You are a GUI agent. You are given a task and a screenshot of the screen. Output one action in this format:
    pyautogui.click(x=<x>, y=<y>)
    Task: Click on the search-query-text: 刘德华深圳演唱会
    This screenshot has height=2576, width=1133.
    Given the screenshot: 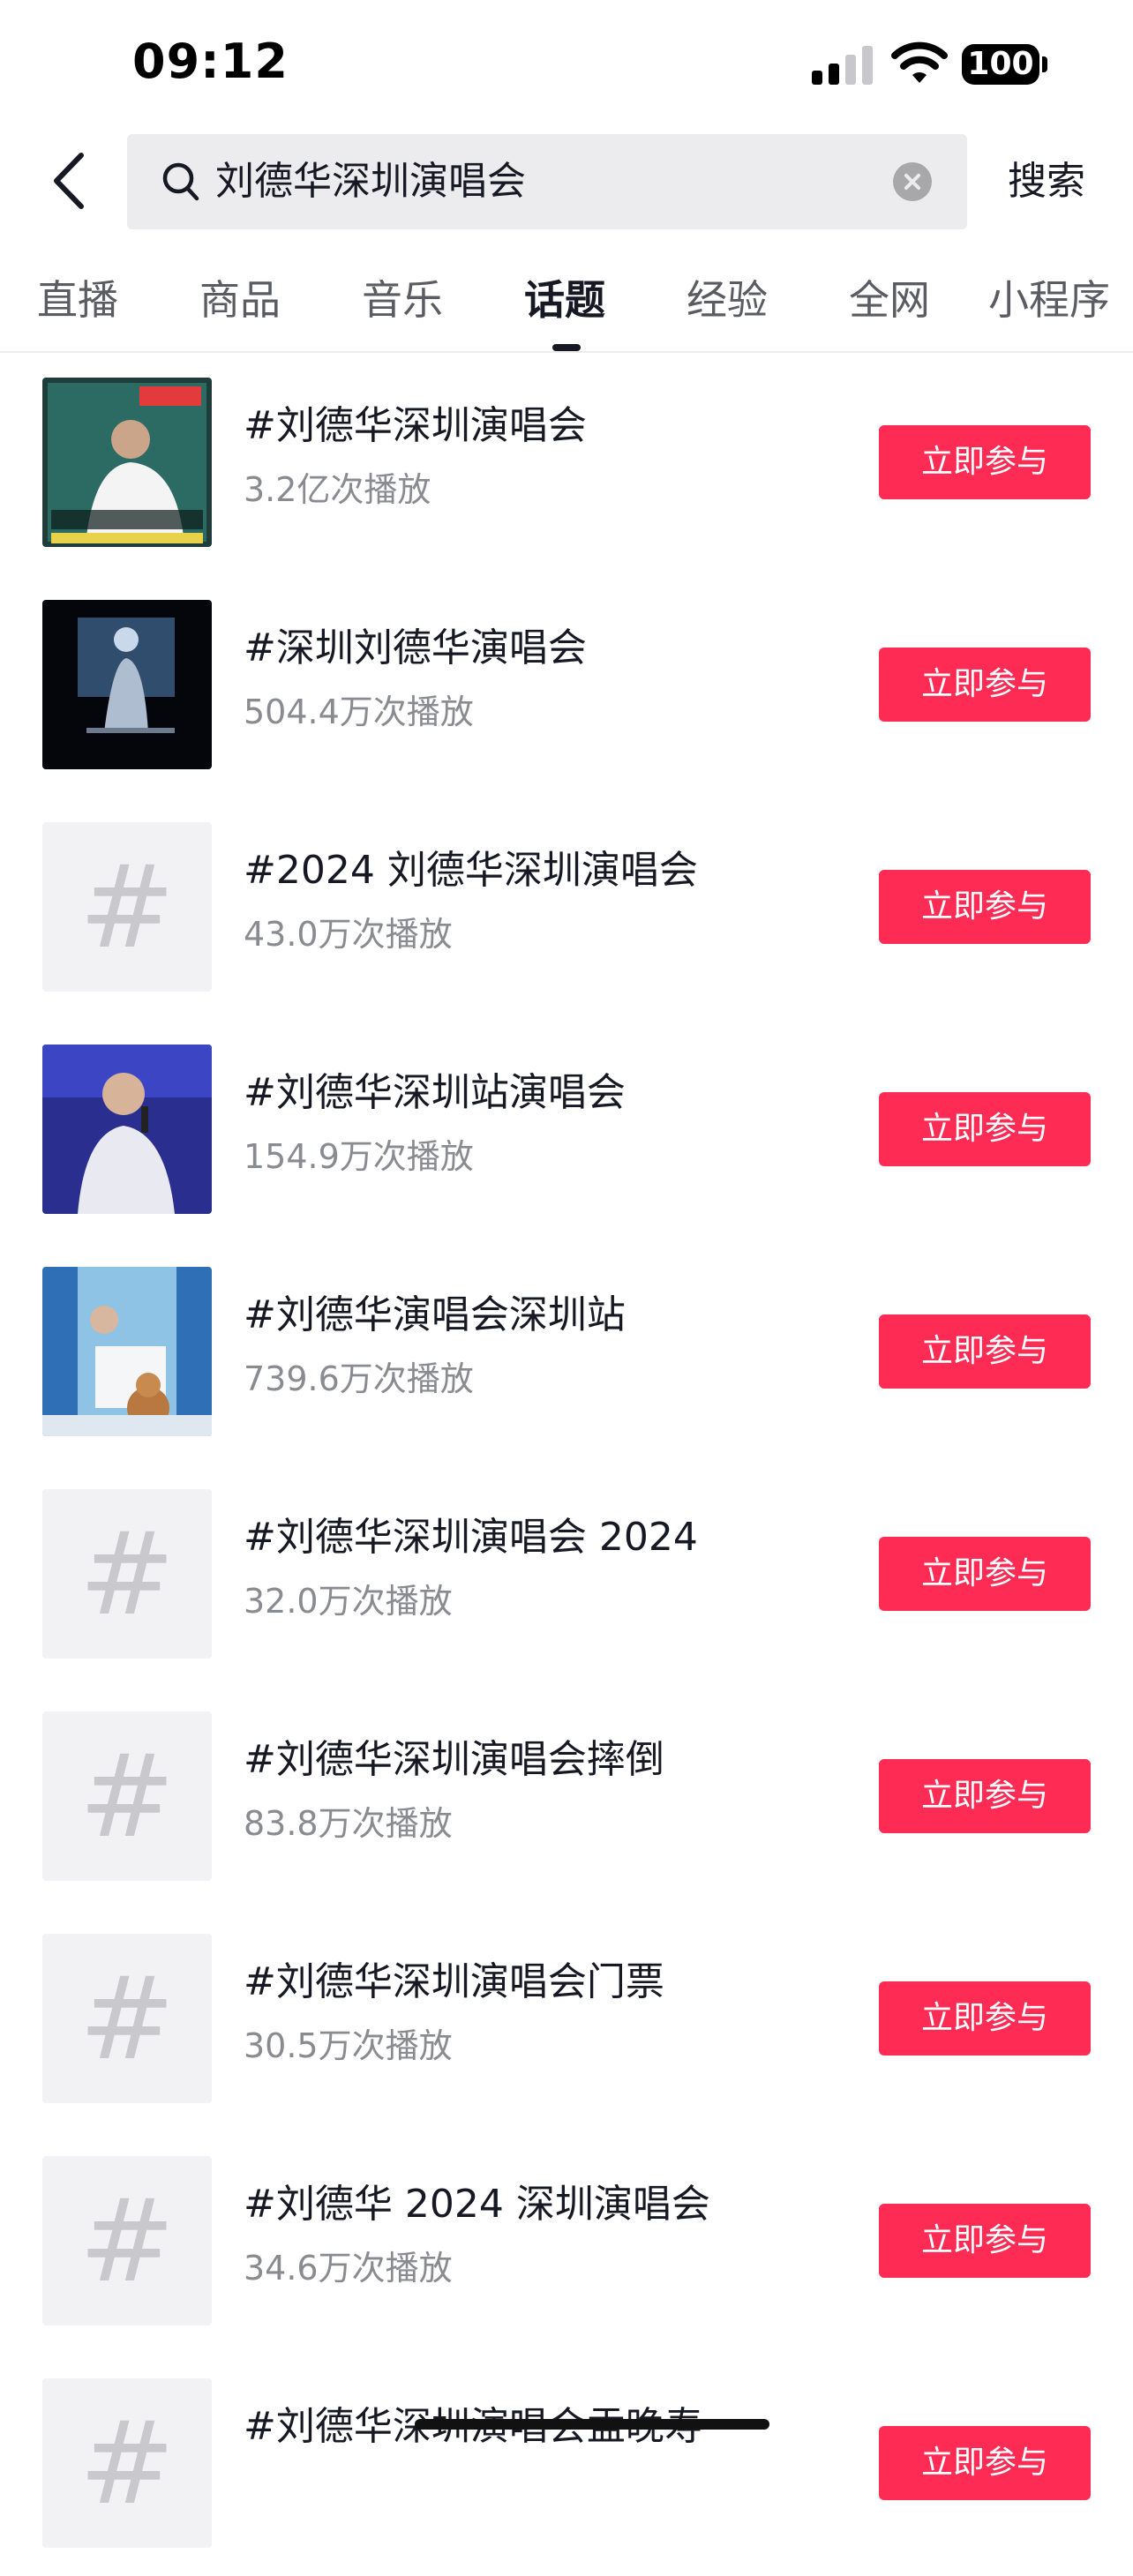 What is the action you would take?
    pyautogui.click(x=370, y=182)
    